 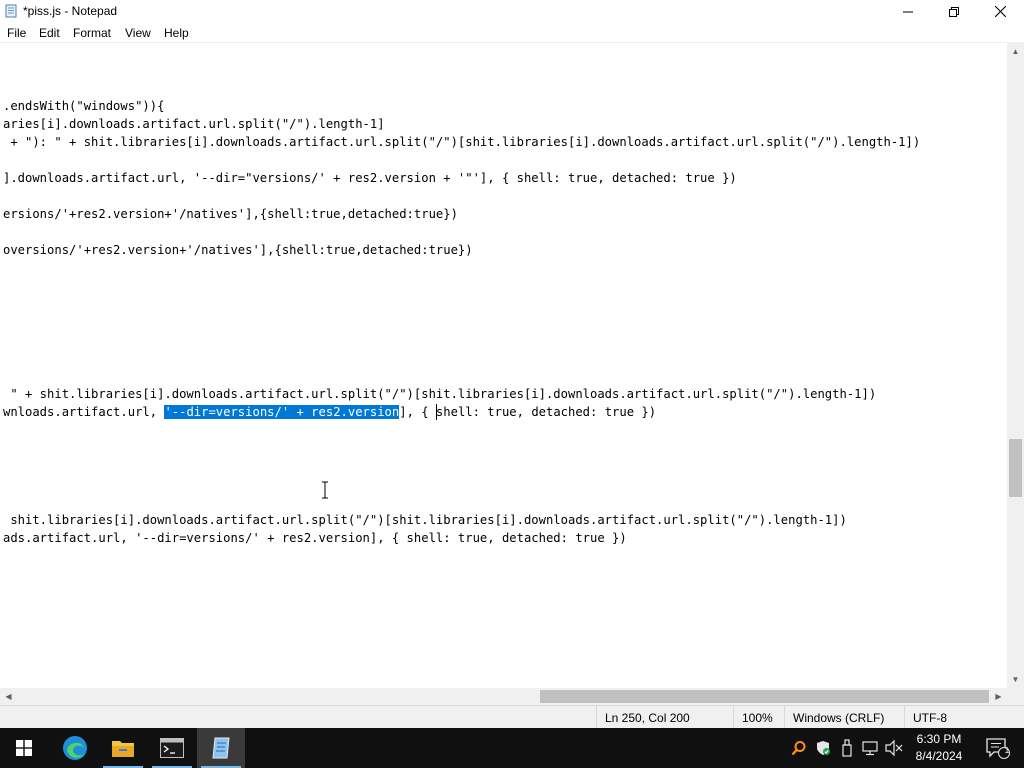 I want to click on scroll-down-button: ▼, so click(x=1015, y=679).